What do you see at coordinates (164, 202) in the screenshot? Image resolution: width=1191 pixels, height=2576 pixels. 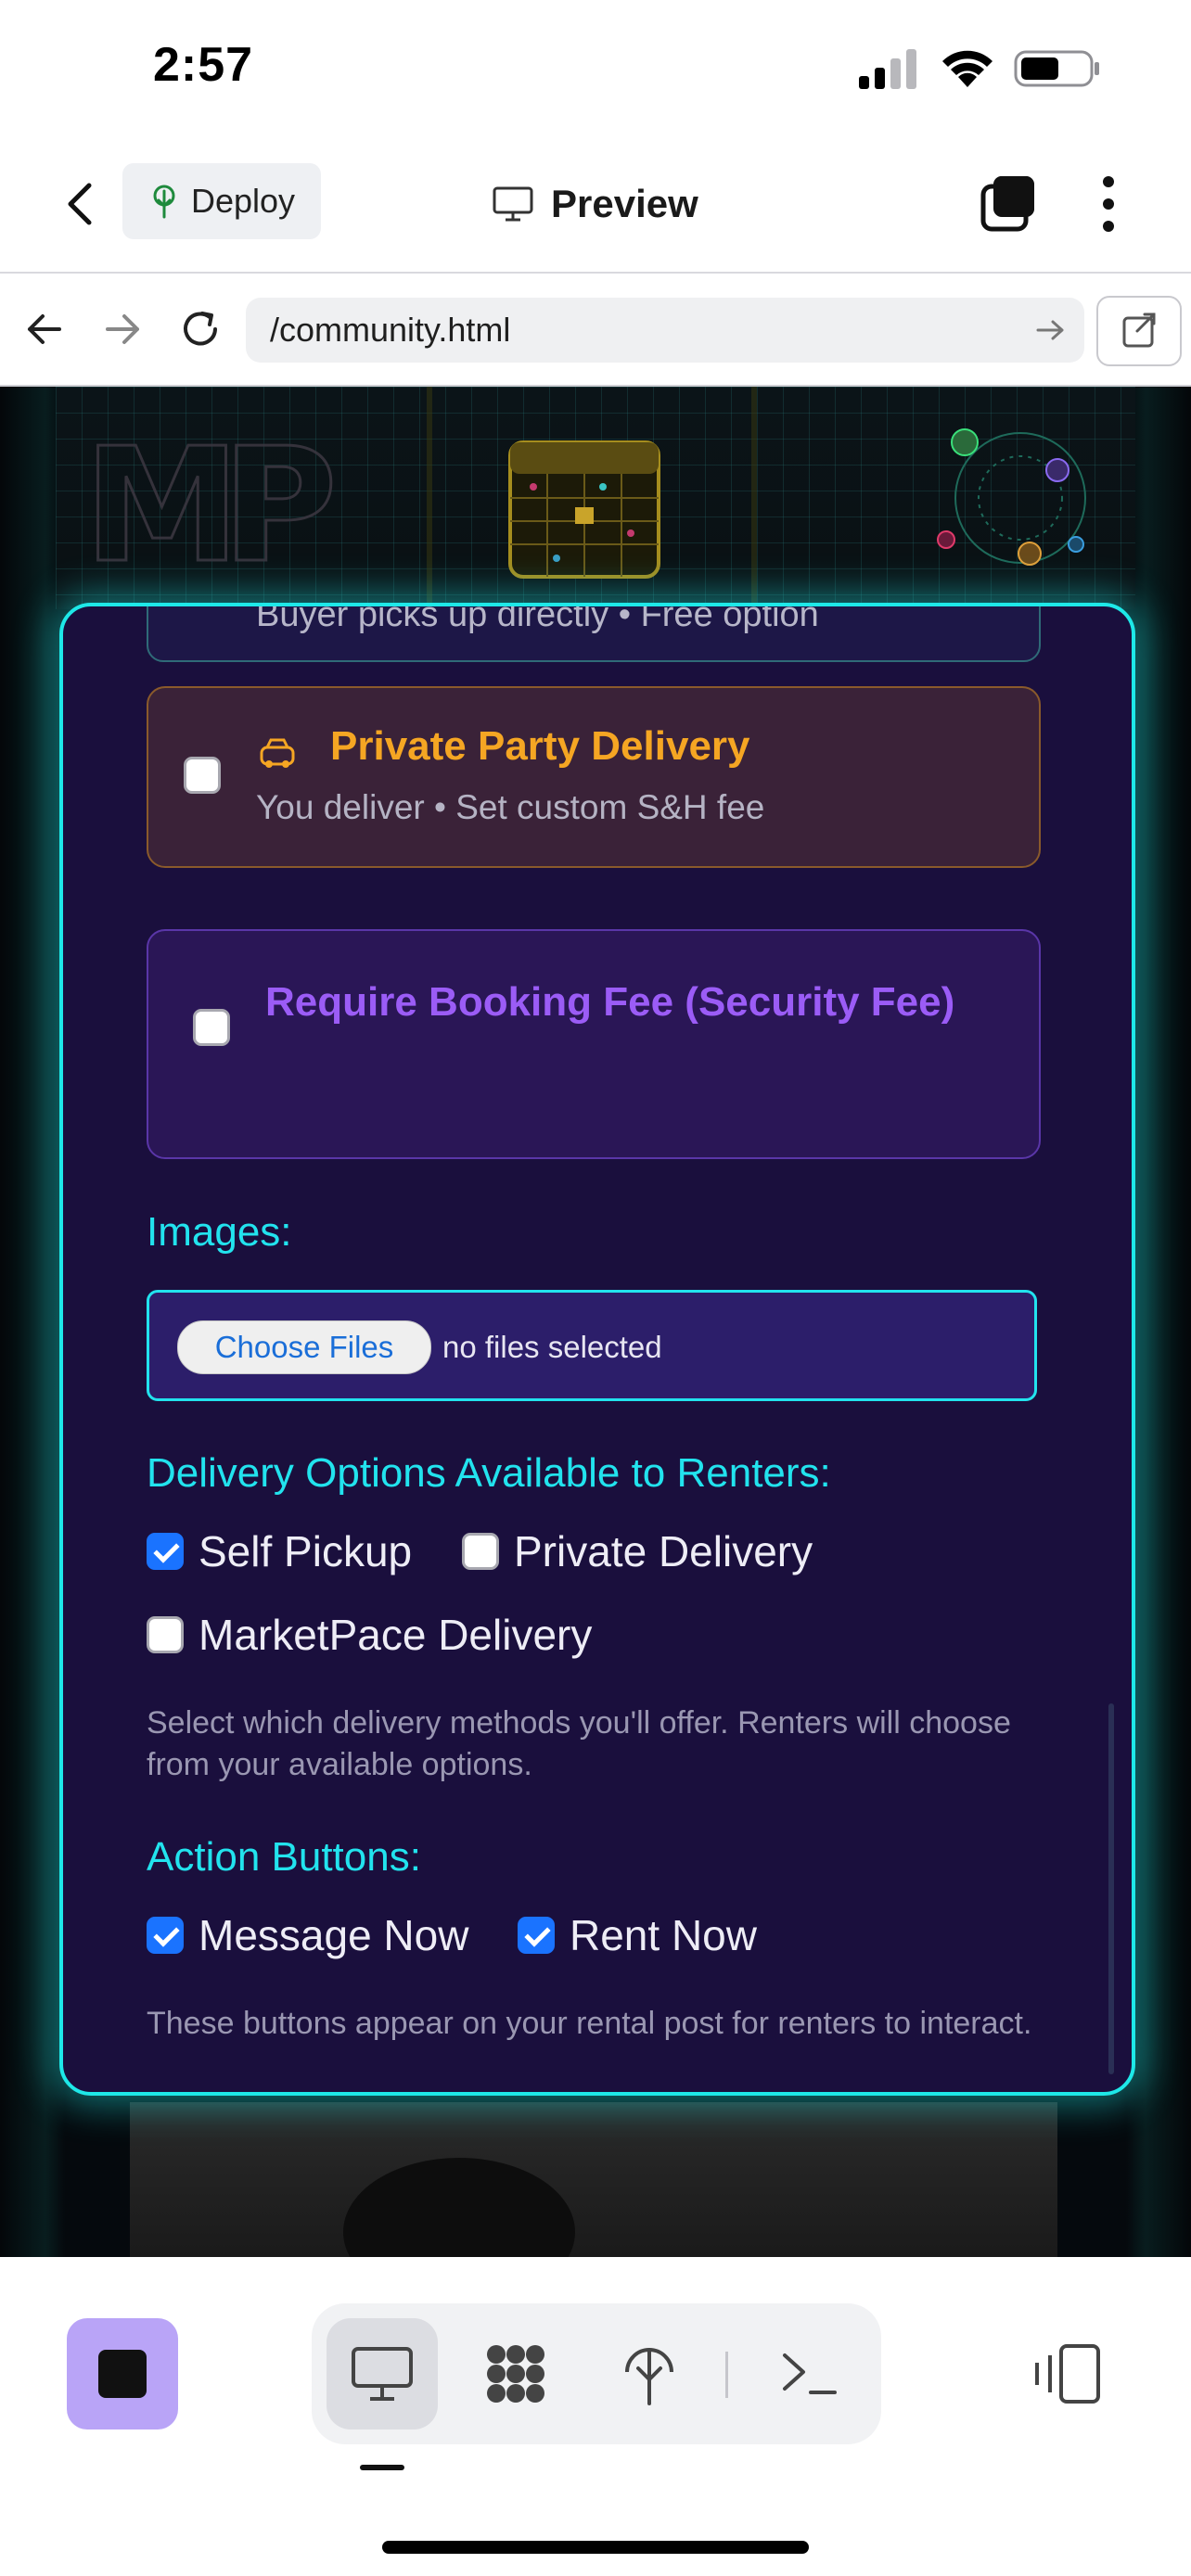 I see `deploy-tree-icon` at bounding box center [164, 202].